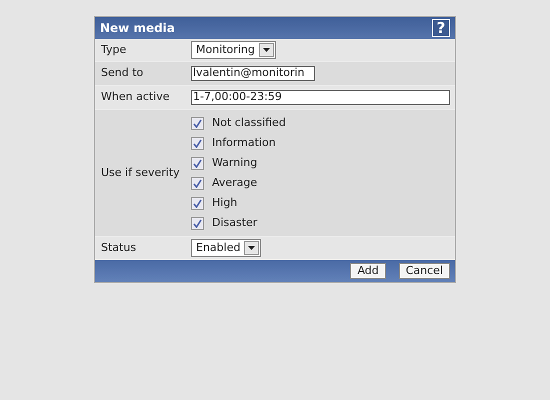 The height and width of the screenshot is (400, 550). I want to click on help-button: ?, so click(441, 28).